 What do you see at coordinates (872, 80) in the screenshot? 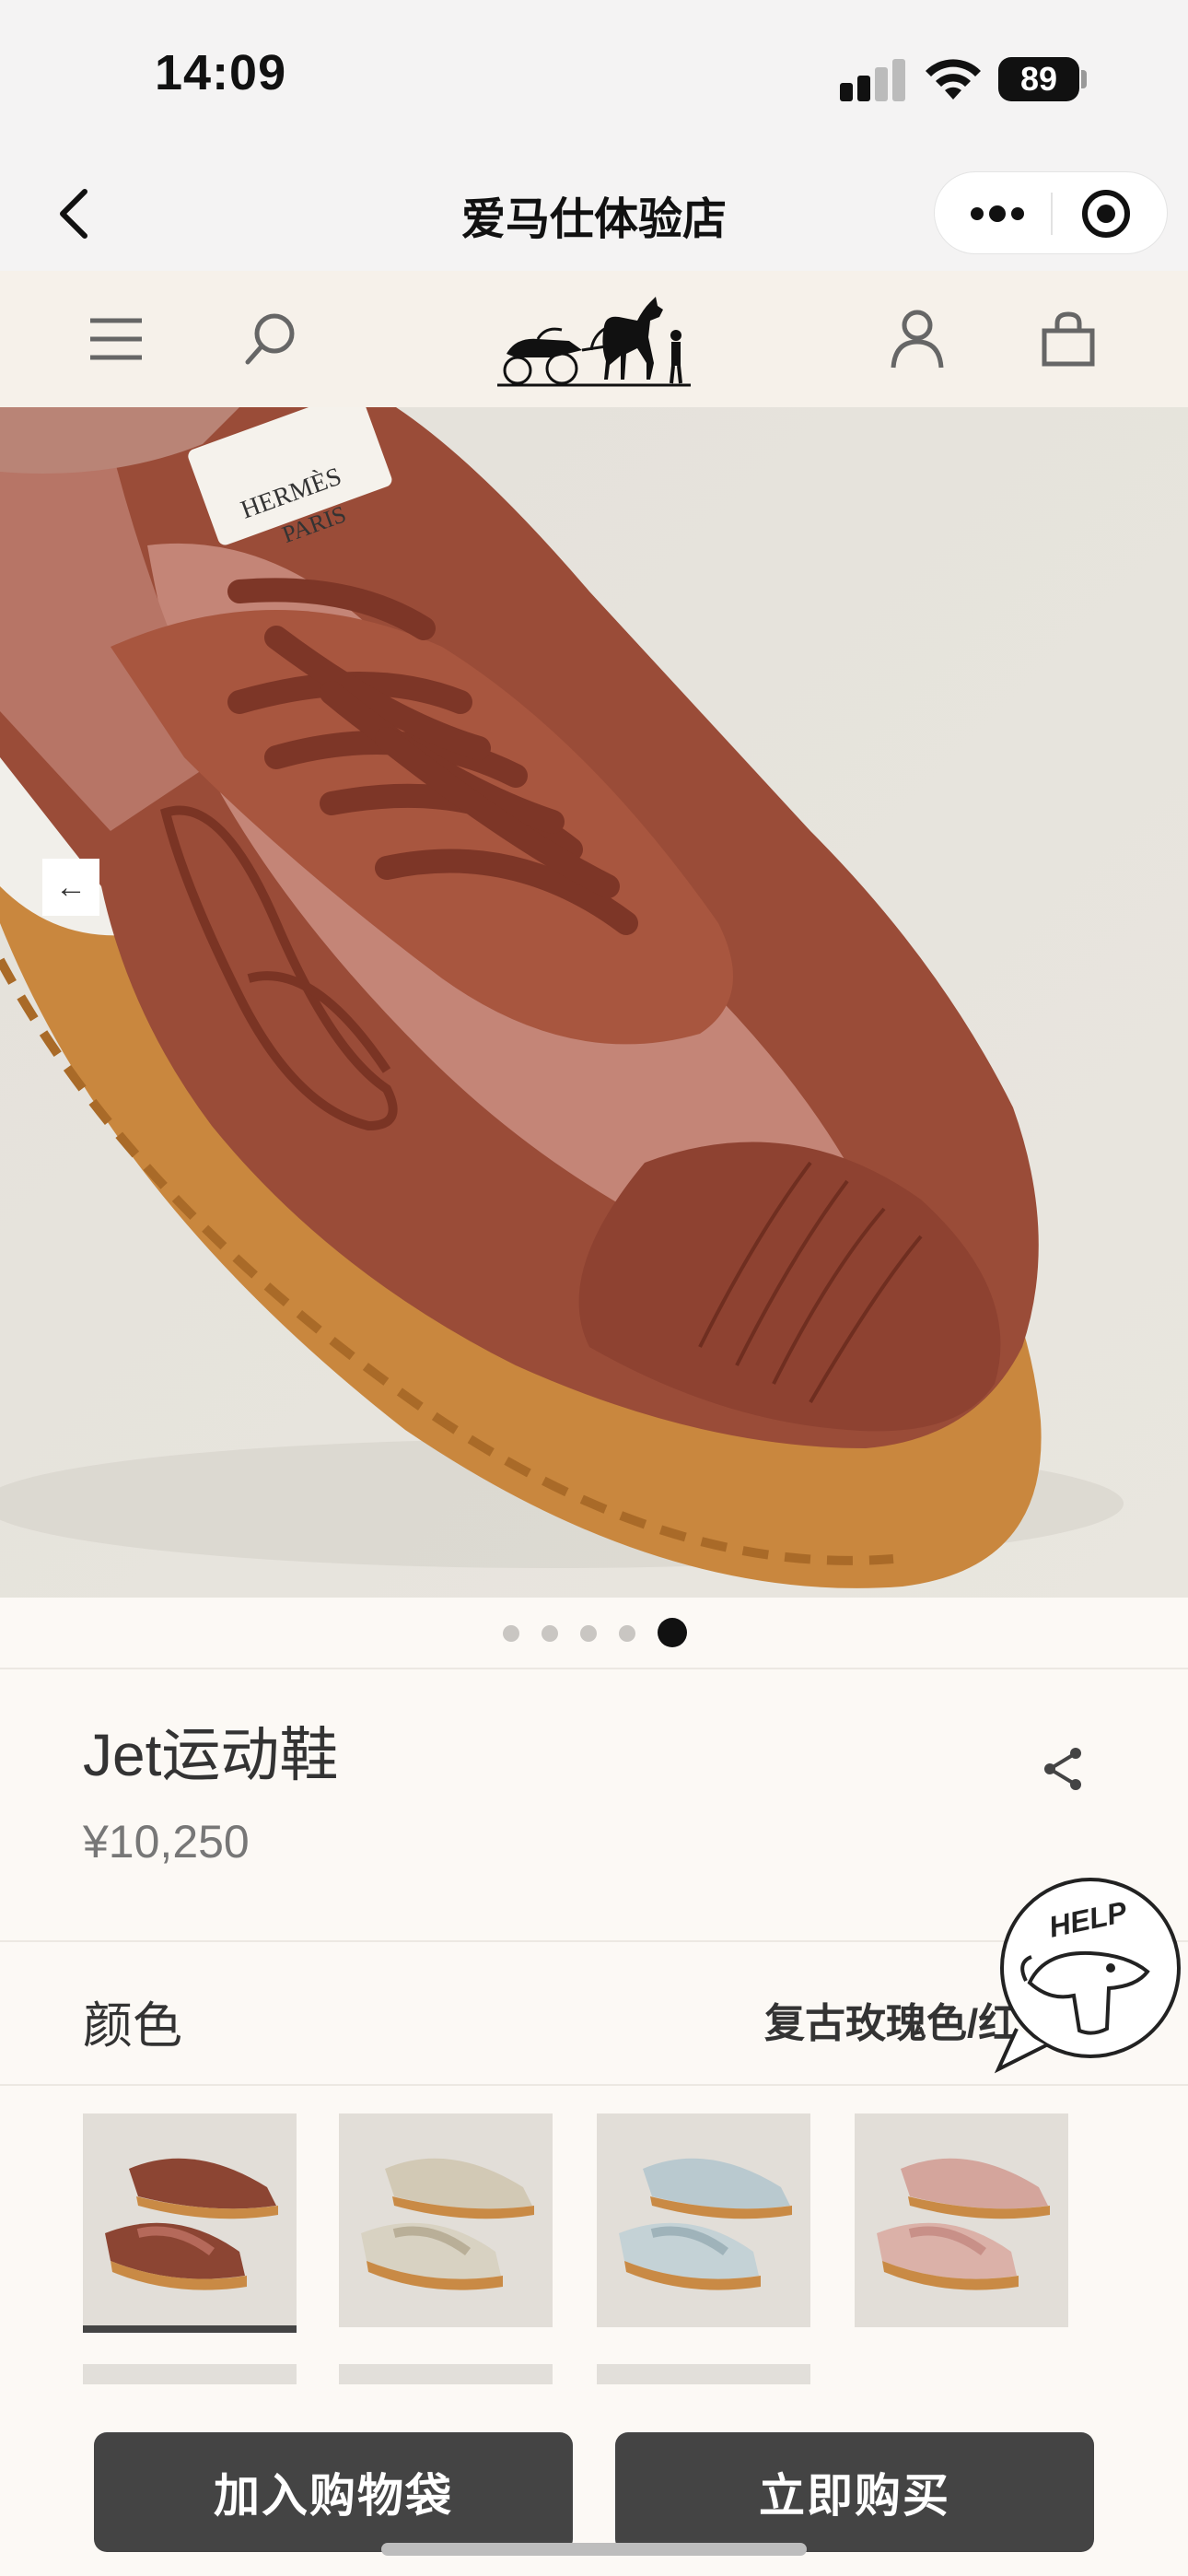
I see `signal-icon` at bounding box center [872, 80].